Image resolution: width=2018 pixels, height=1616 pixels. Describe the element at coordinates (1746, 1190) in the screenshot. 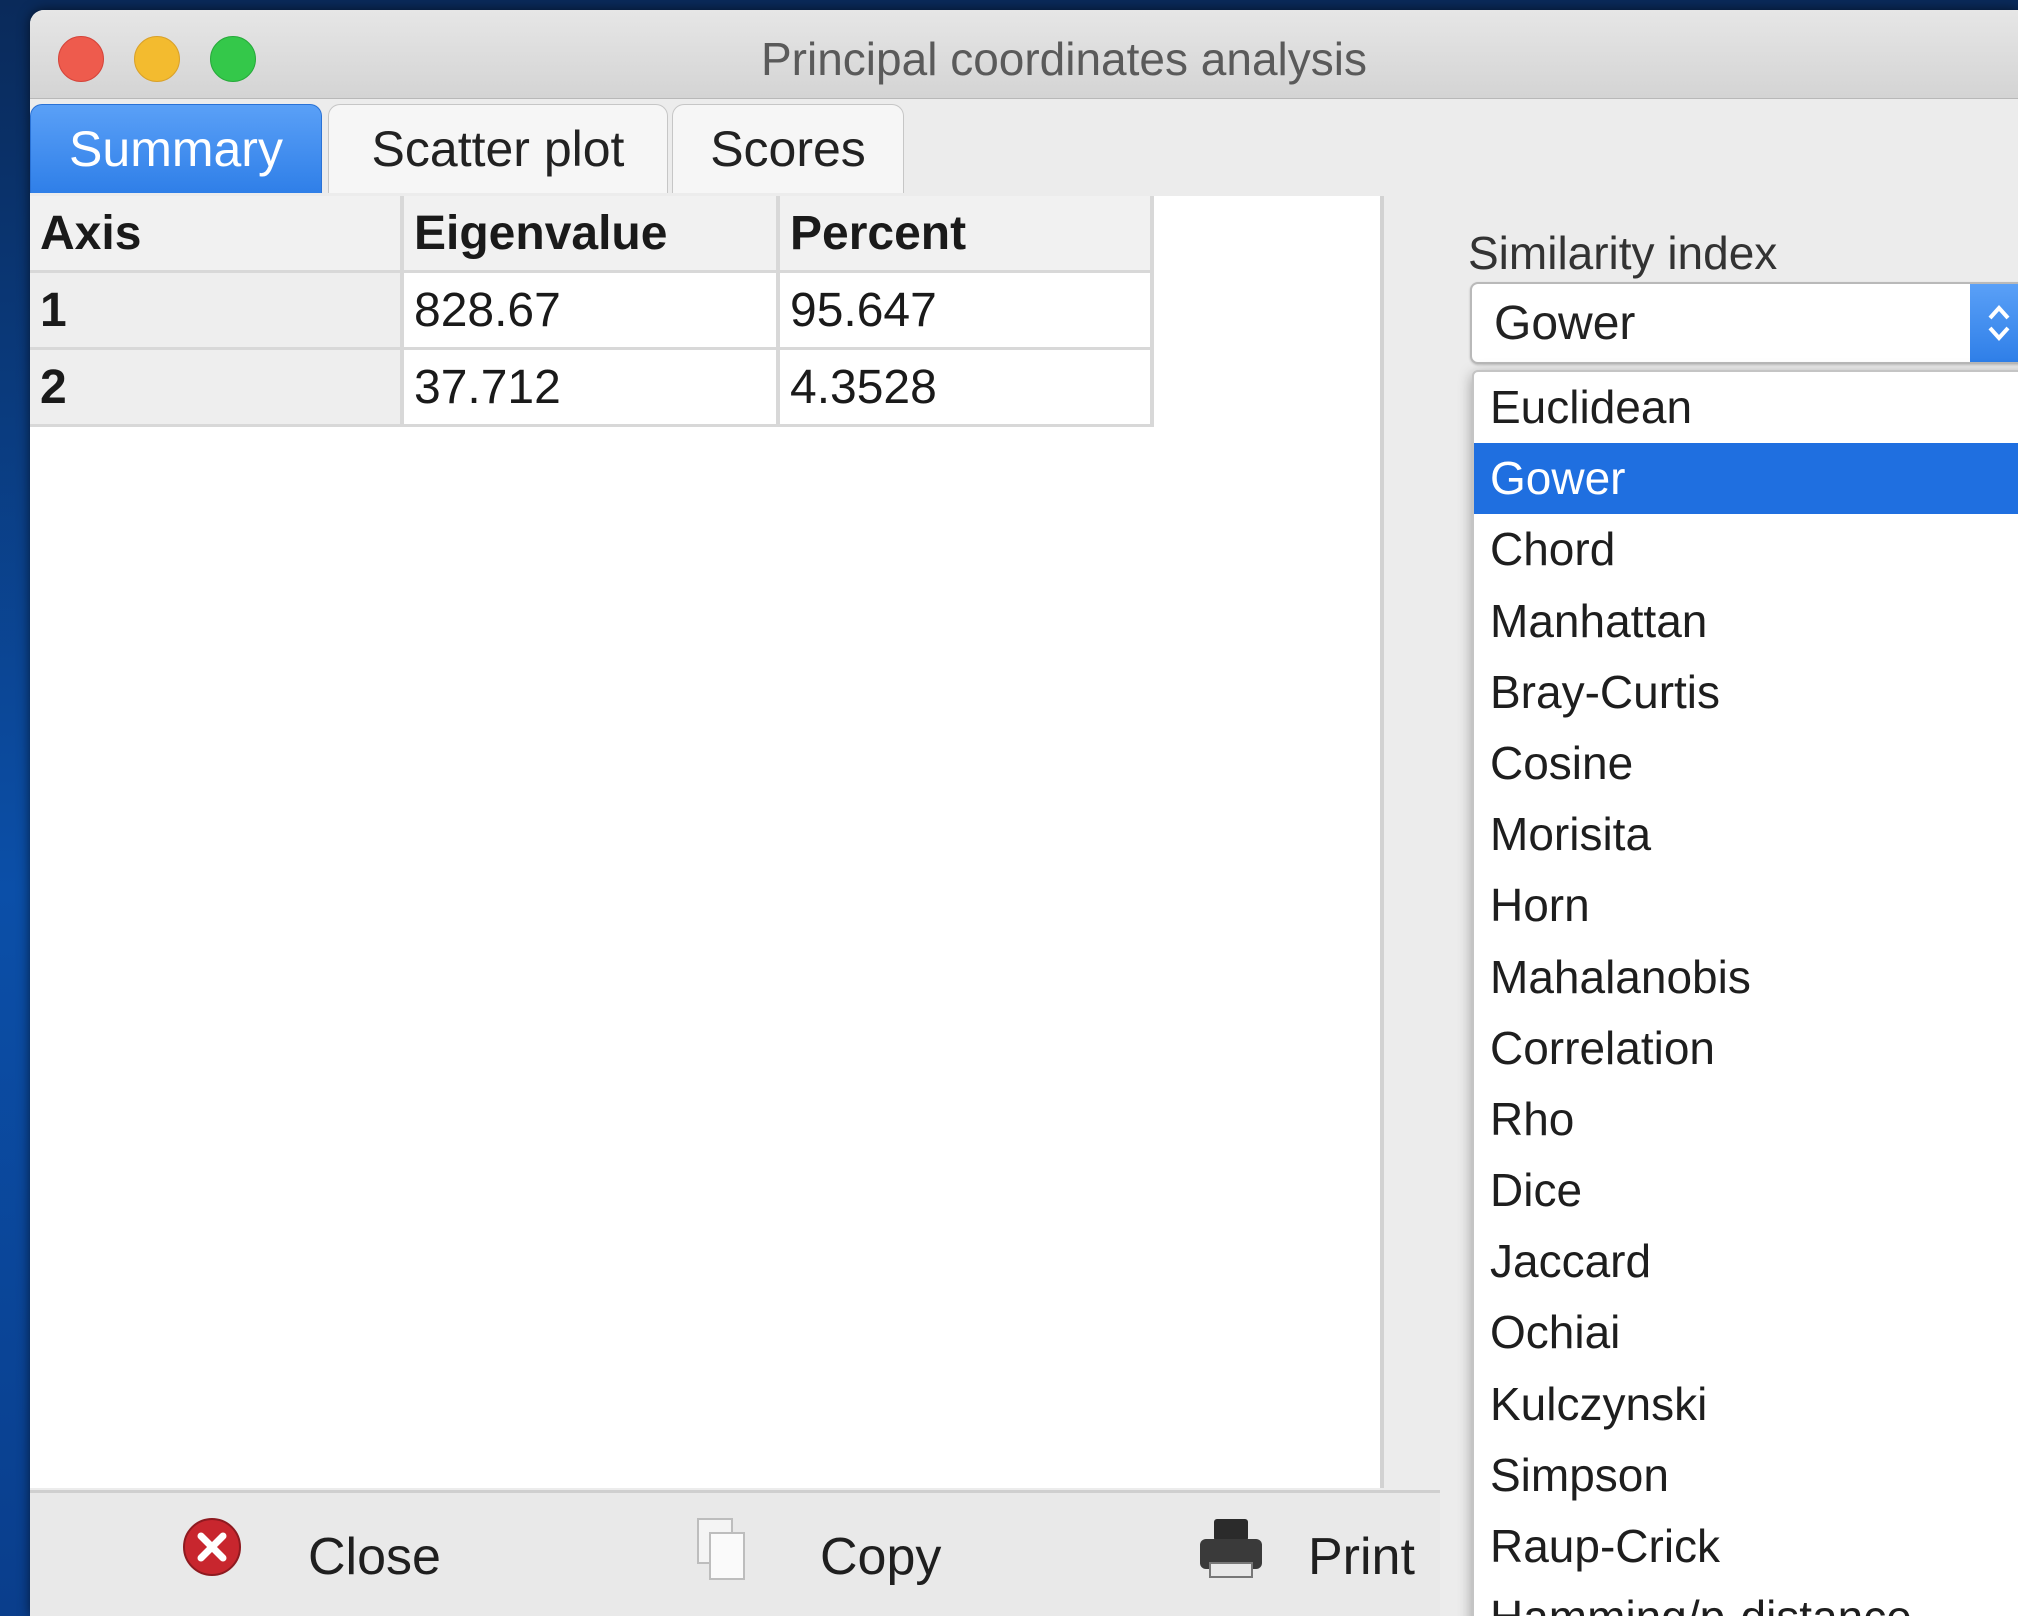

I see `option-dice: Dice` at that location.